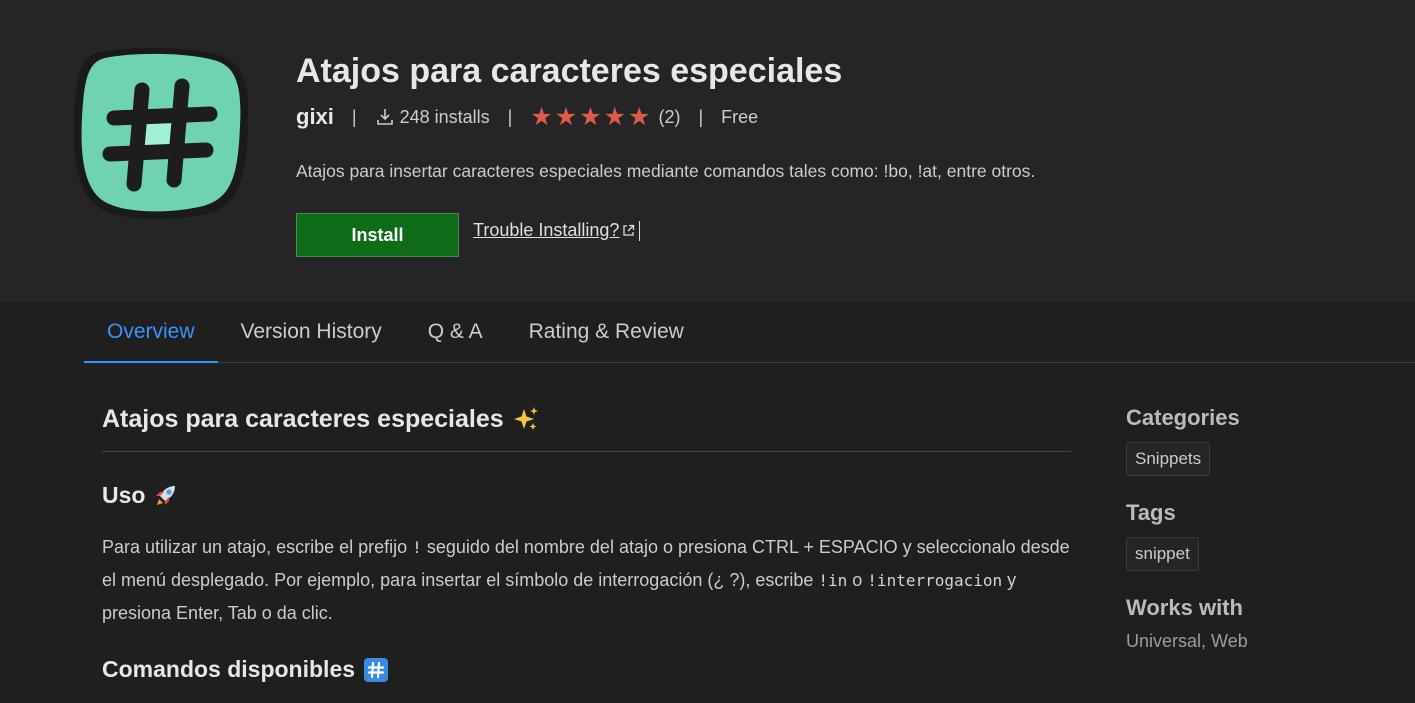 This screenshot has height=703, width=1415. I want to click on category-chip: Snippets, so click(1168, 459).